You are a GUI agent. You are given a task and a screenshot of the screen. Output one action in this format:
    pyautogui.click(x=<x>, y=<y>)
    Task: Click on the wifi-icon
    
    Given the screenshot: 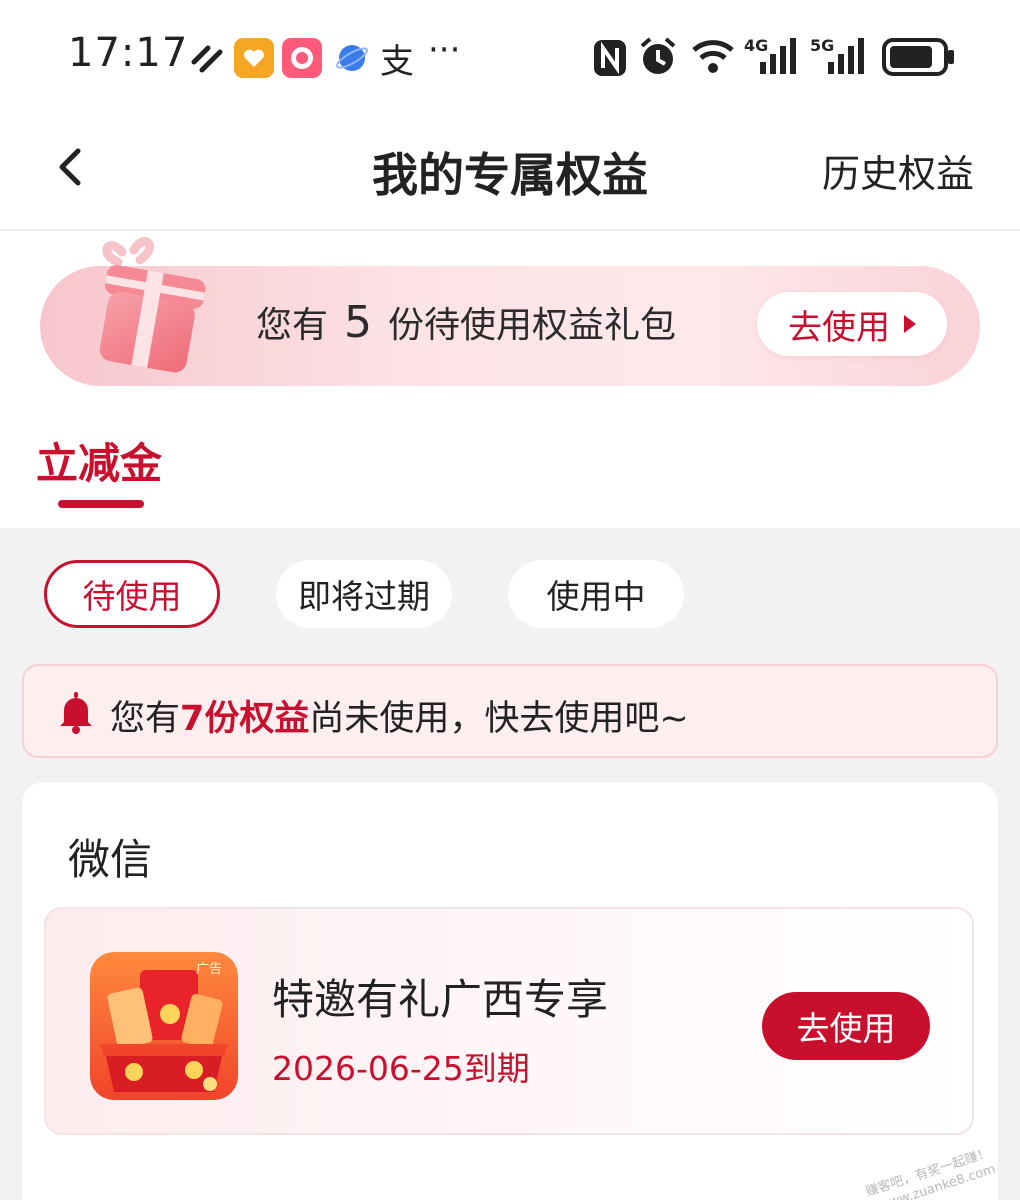 What is the action you would take?
    pyautogui.click(x=713, y=56)
    